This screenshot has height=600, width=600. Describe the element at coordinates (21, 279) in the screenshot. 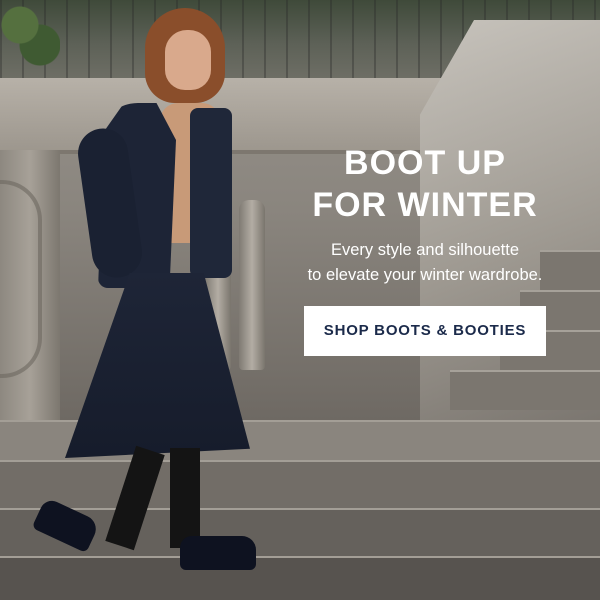

I see `scroll-ornament` at that location.